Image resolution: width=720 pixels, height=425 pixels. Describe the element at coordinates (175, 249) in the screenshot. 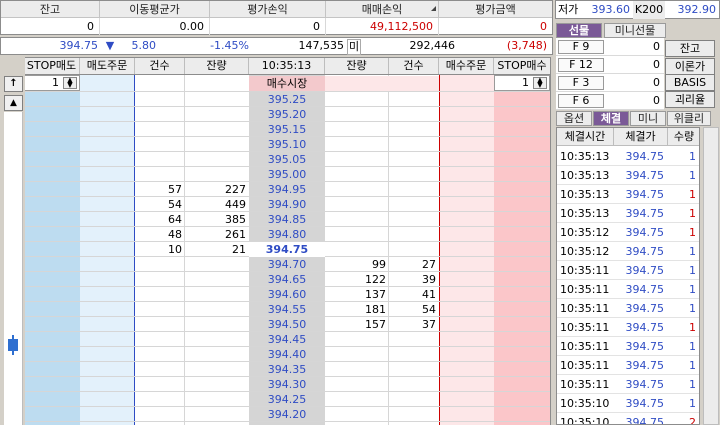

I see `ask-count-cell: 10` at that location.